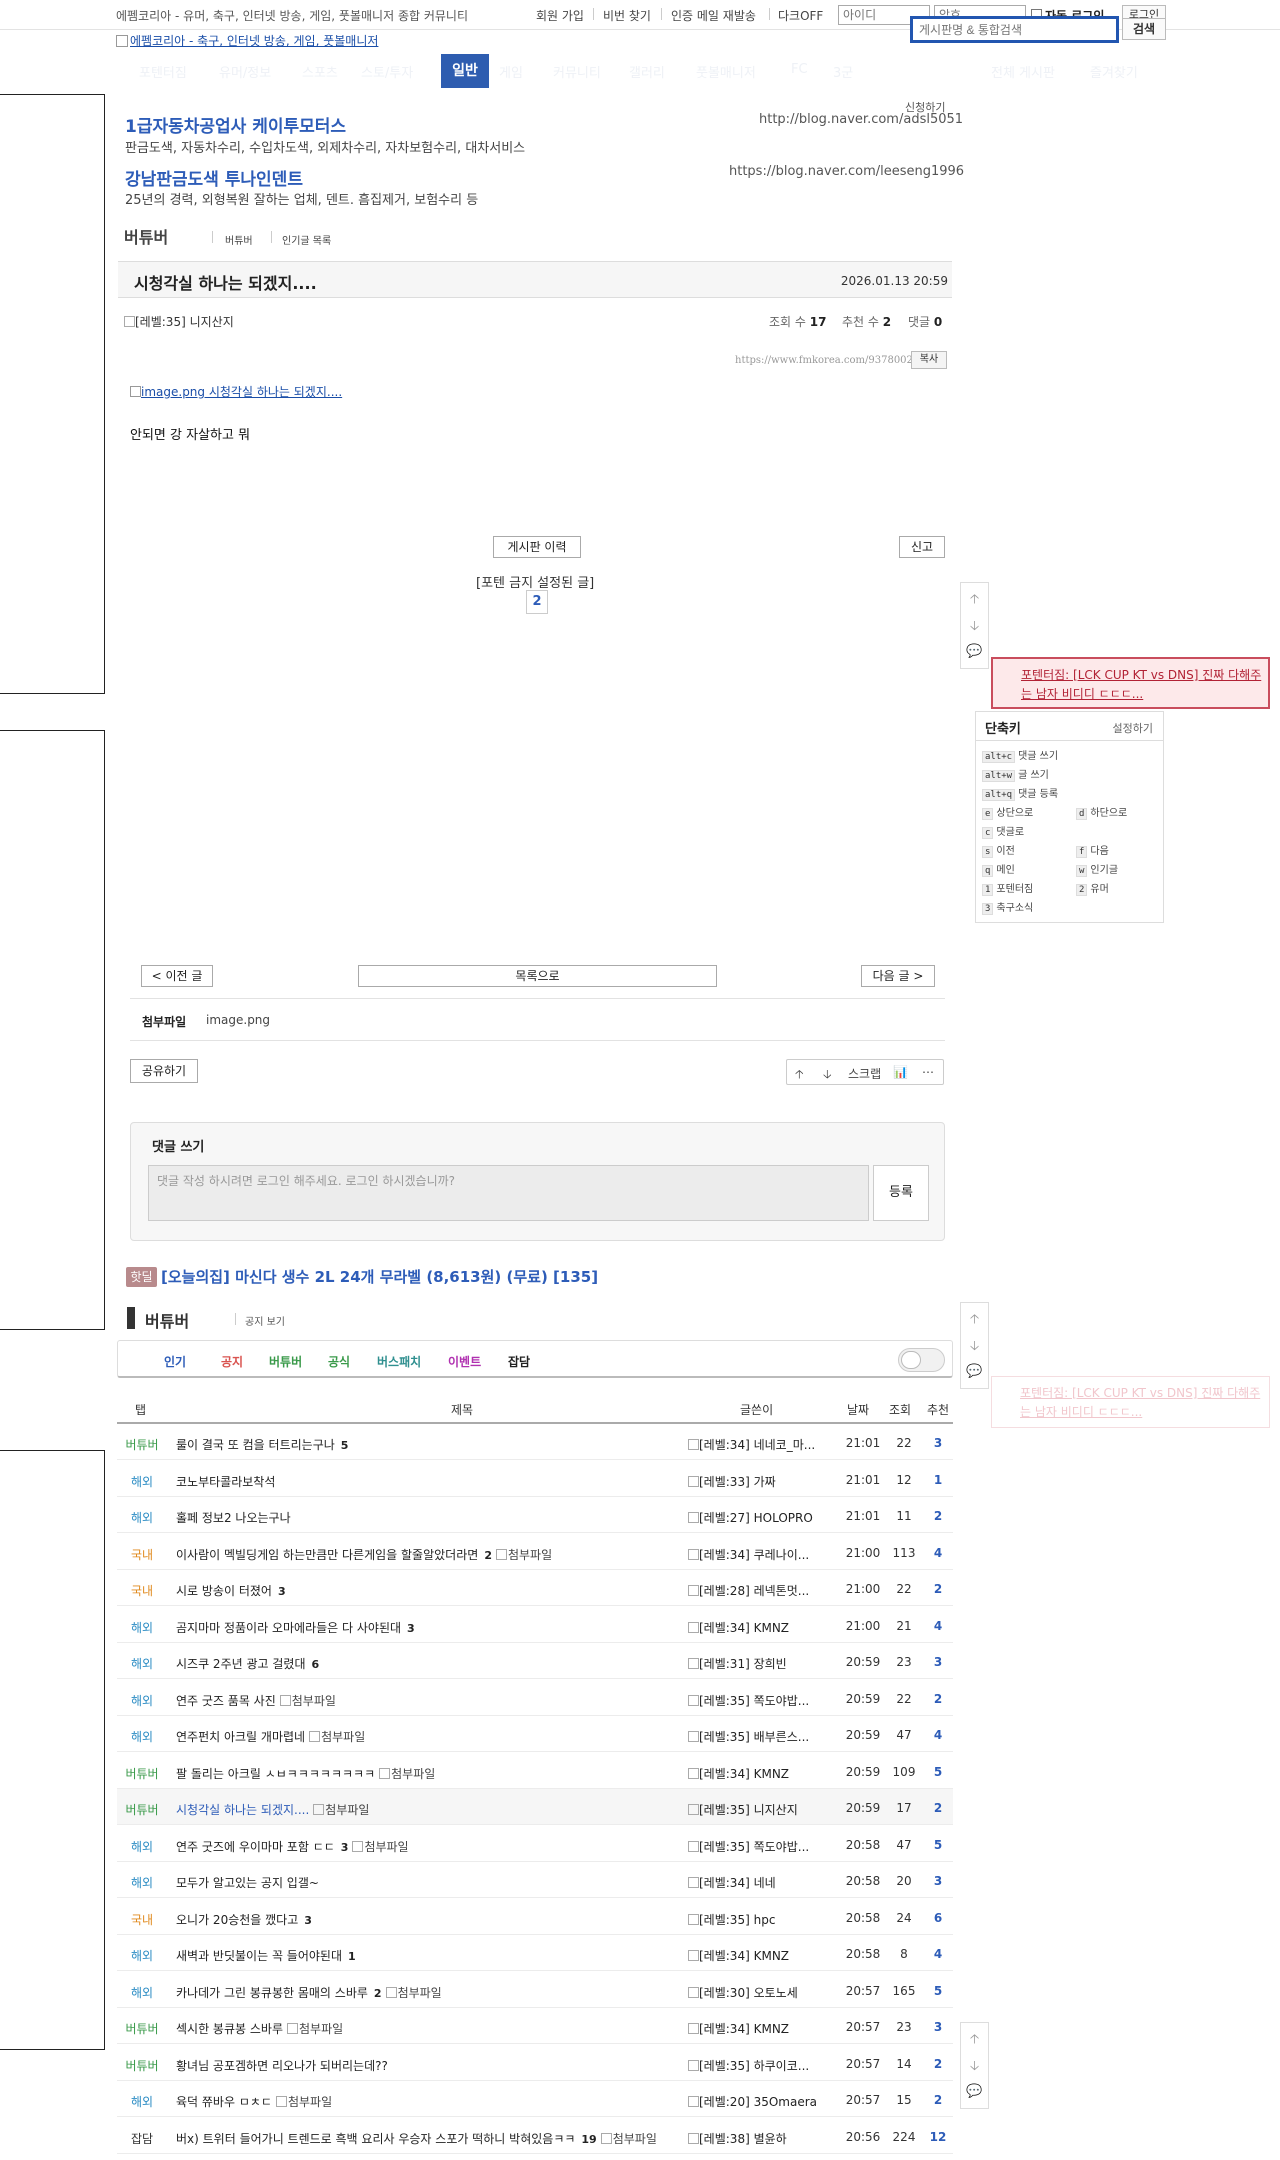 This screenshot has height=2160, width=1280. What do you see at coordinates (974, 1321) in the screenshot?
I see `arrow-up-icon: 🡡` at bounding box center [974, 1321].